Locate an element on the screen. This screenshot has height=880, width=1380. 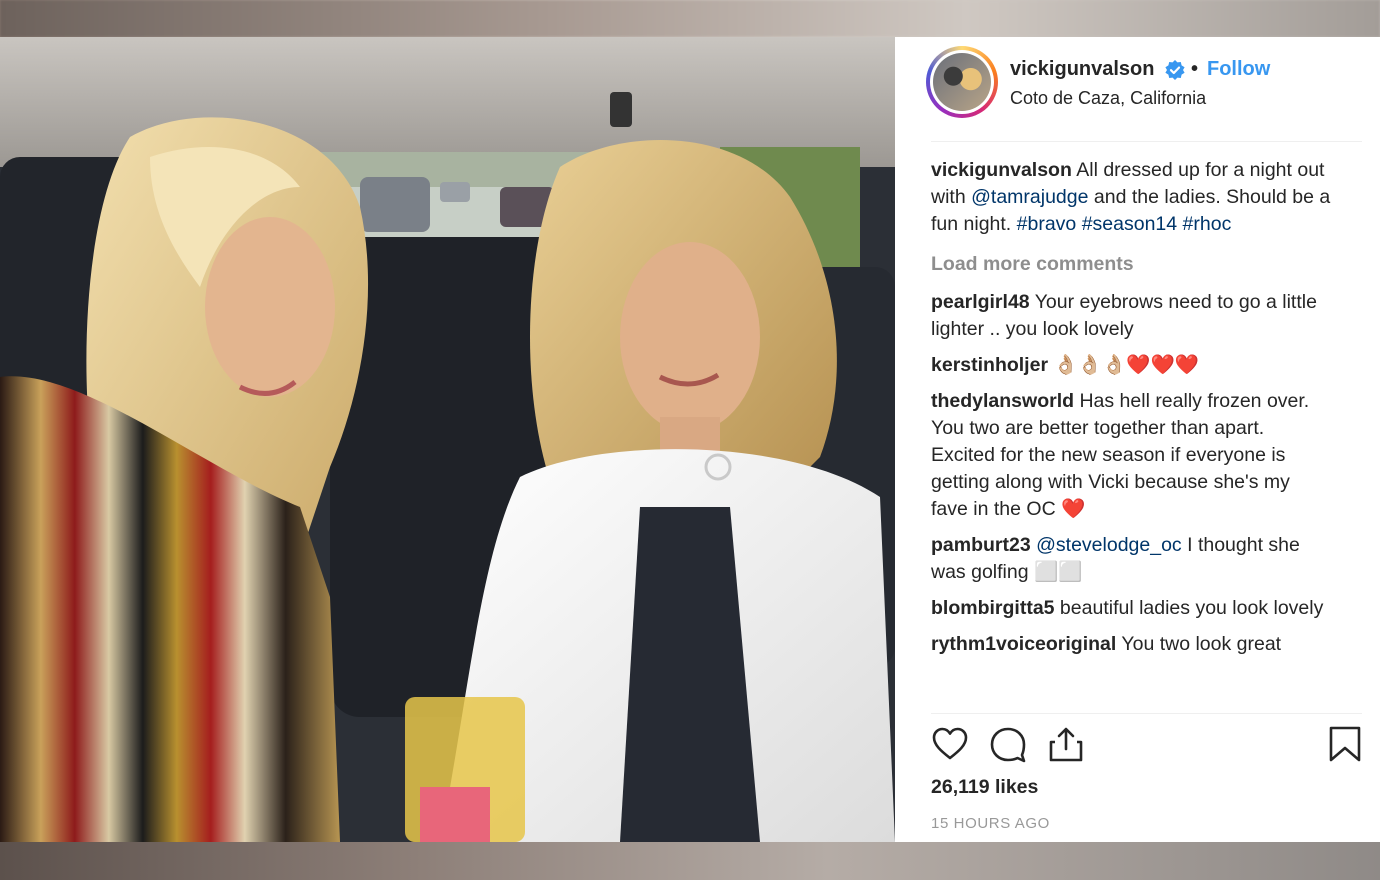
post-actions-bar is located at coordinates (1146, 746).